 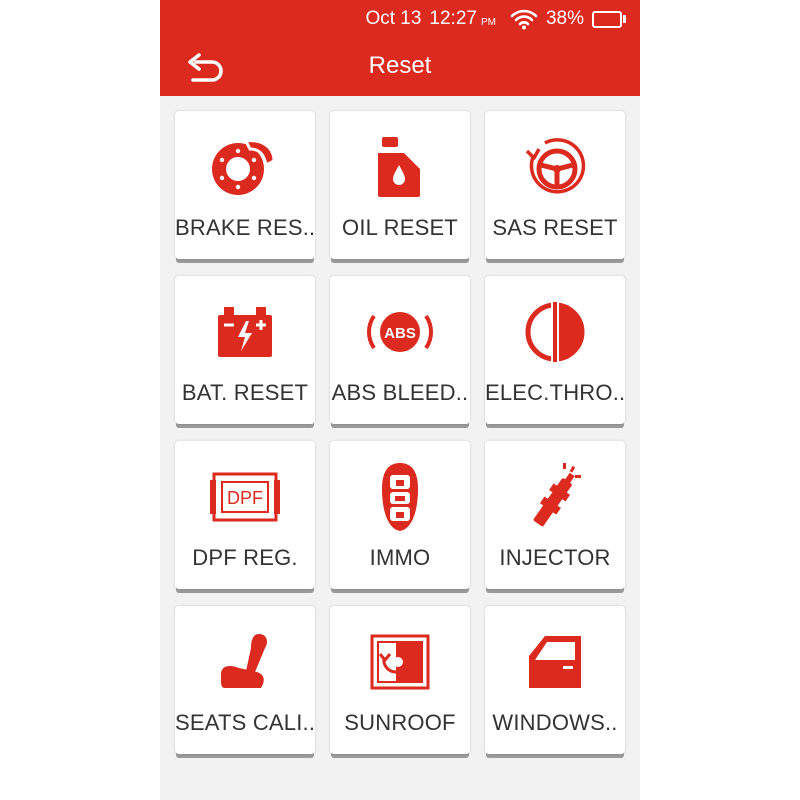 I want to click on tile-sas-reset: SAS RESET, so click(x=555, y=185).